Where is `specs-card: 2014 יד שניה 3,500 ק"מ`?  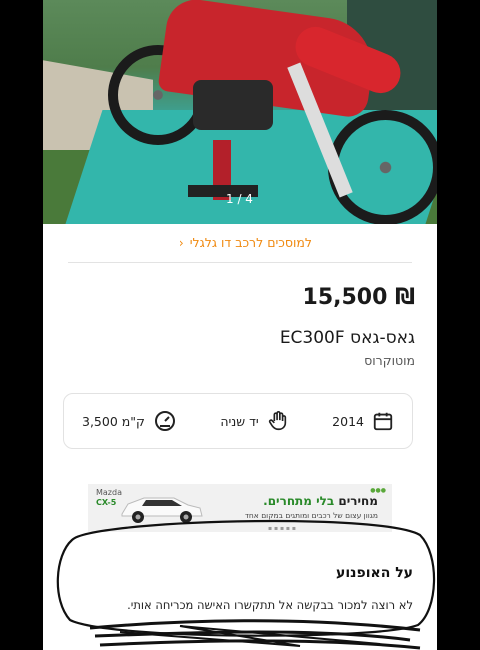
specs-card: 2014 יד שניה 3,500 ק"מ is located at coordinates (238, 421).